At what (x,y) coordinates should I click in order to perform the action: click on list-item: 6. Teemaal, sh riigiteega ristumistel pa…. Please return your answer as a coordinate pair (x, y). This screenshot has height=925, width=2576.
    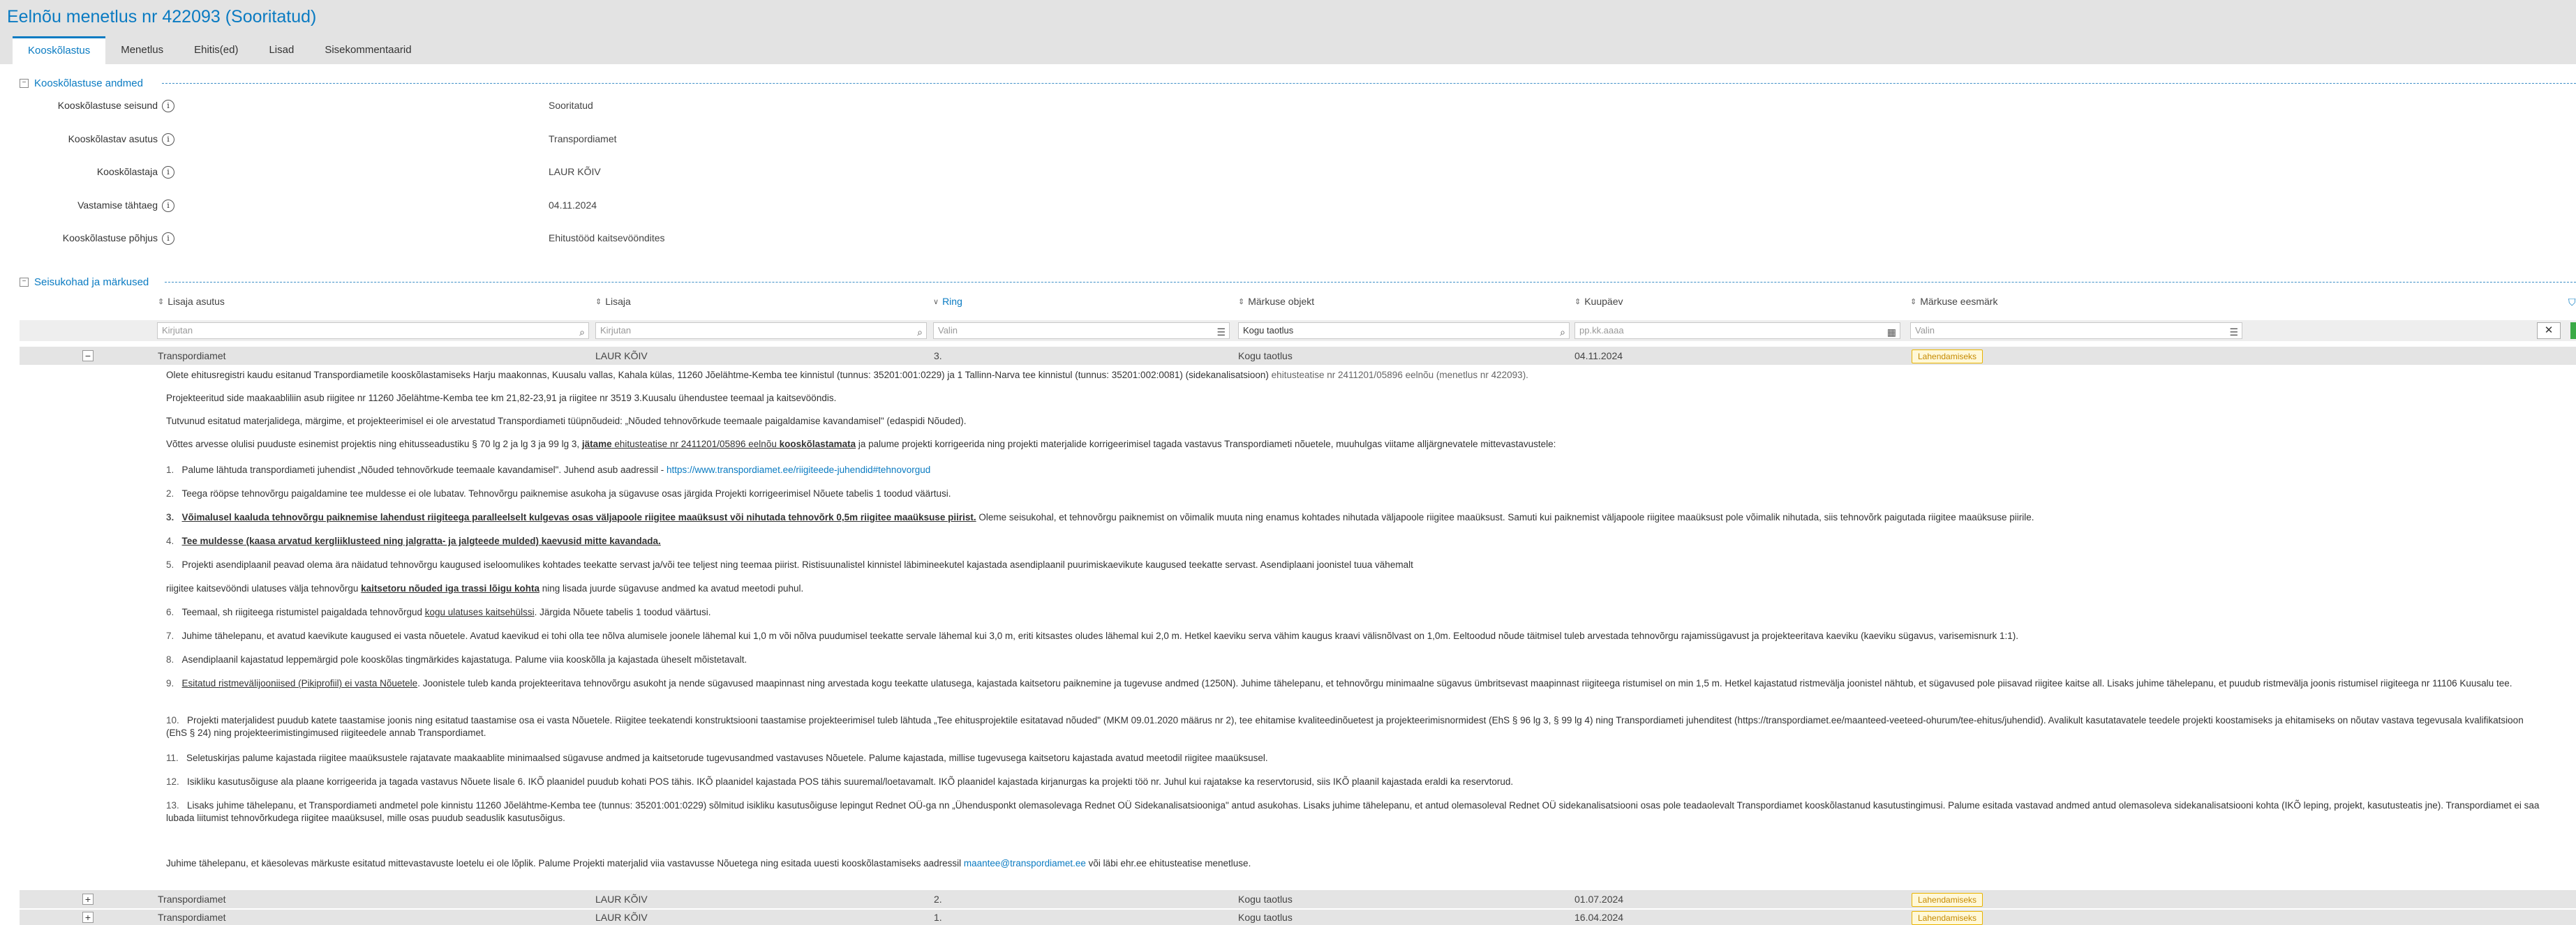
    Looking at the image, I should click on (439, 612).